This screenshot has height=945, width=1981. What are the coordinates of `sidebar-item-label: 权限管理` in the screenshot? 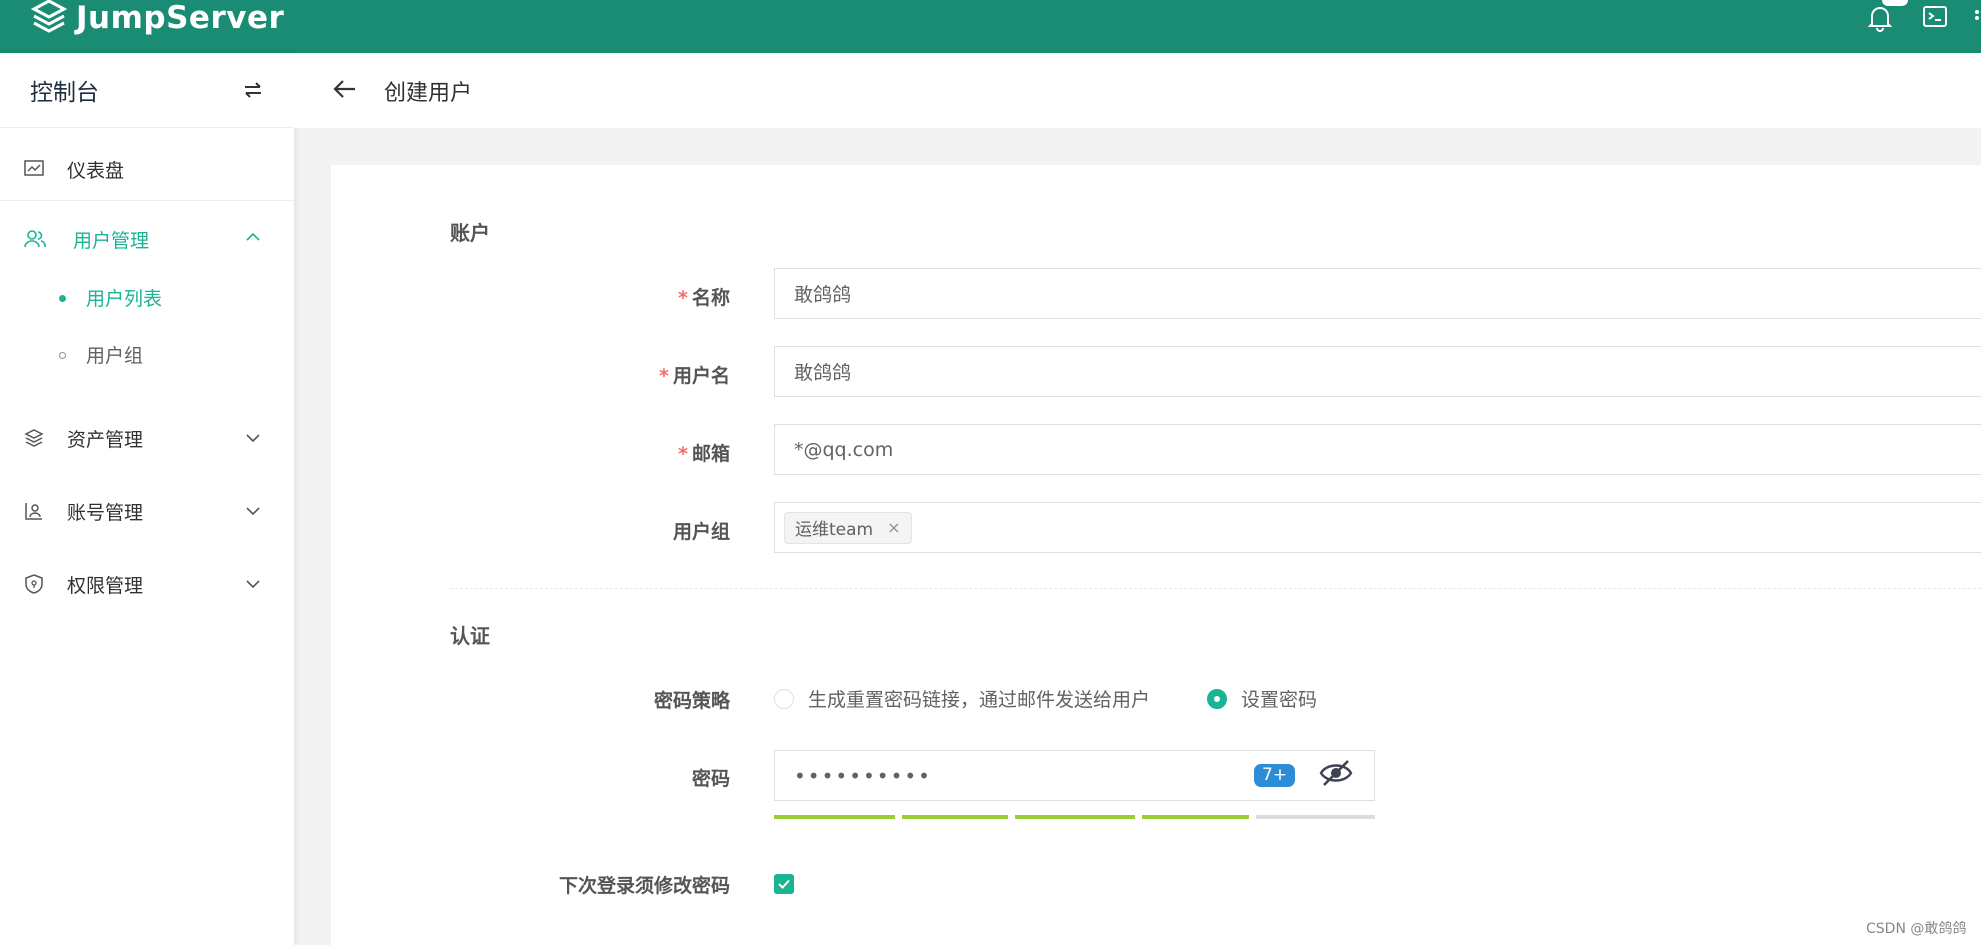 It's located at (105, 585).